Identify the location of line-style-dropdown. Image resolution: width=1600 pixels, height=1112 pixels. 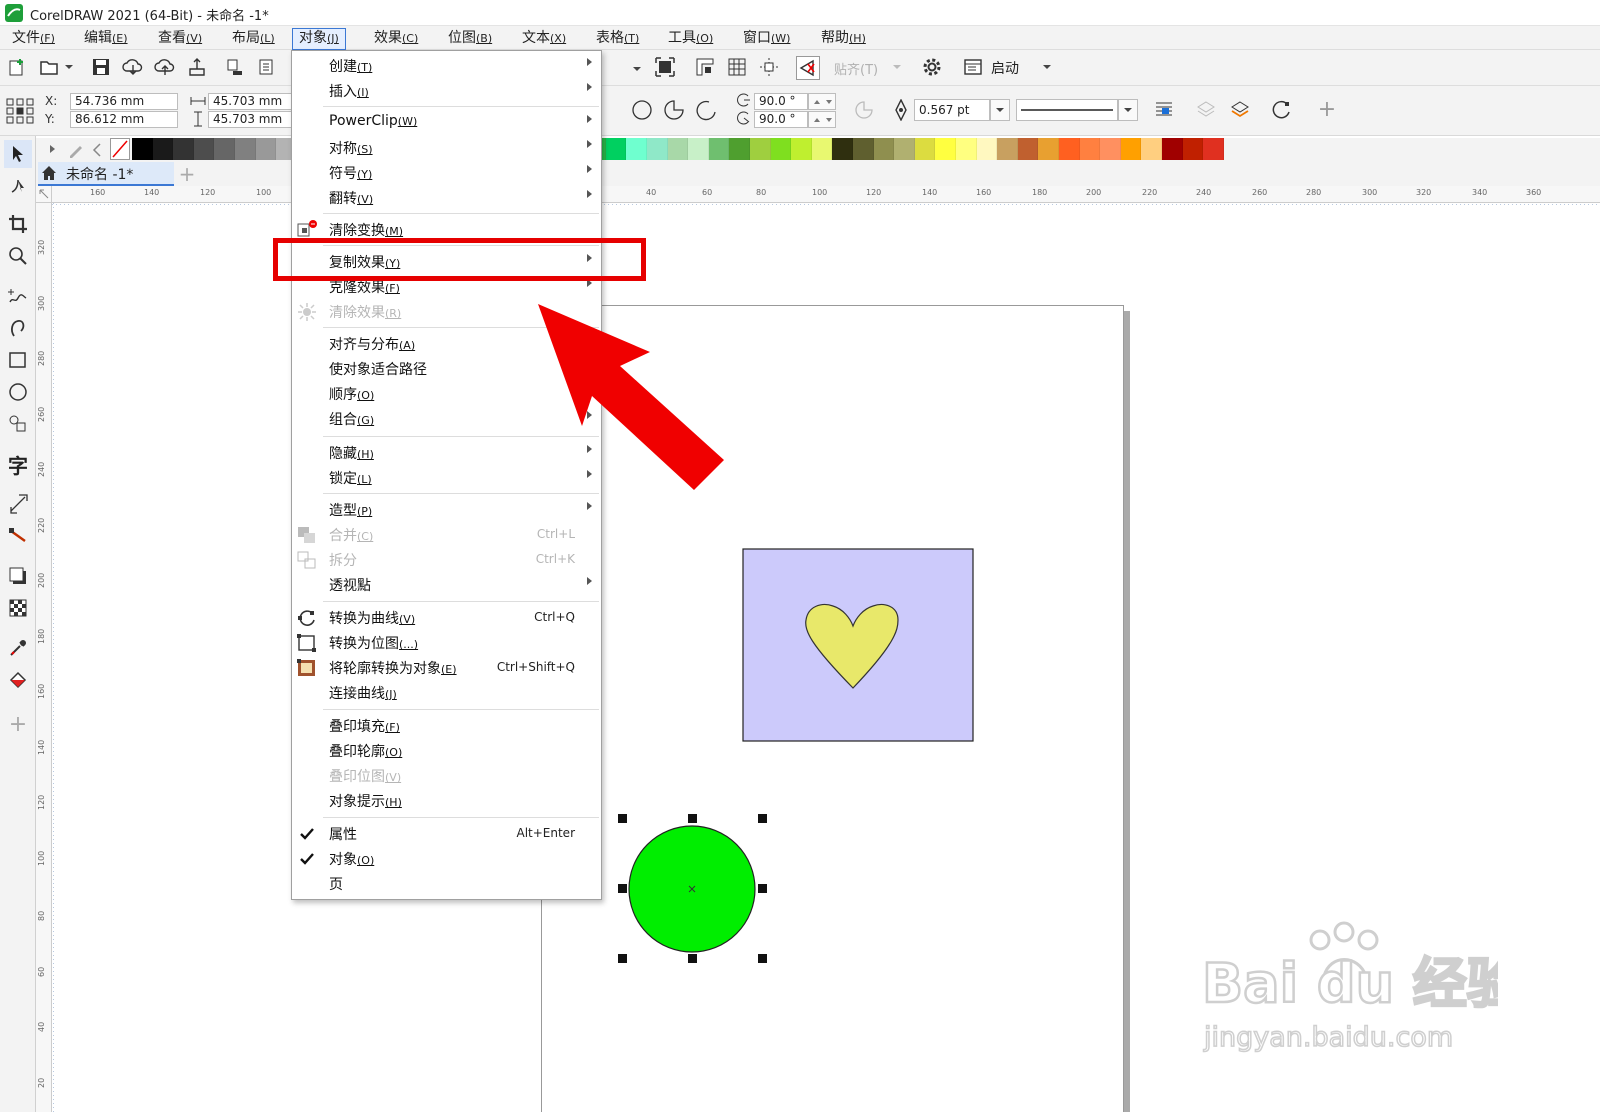
(1128, 110).